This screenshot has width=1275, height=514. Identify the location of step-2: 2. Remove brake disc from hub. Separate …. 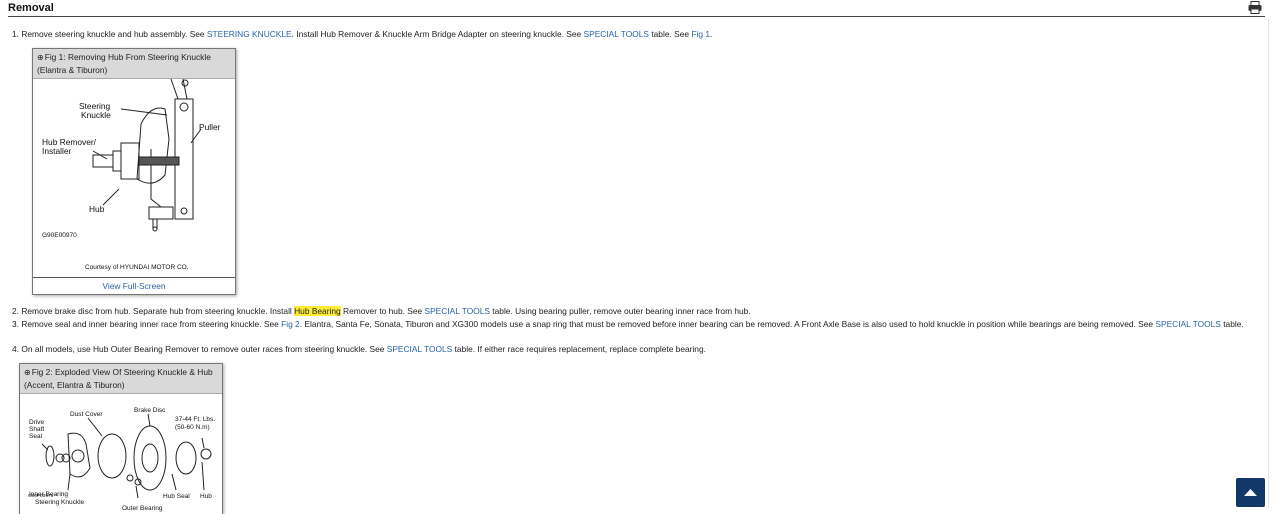
(381, 311).